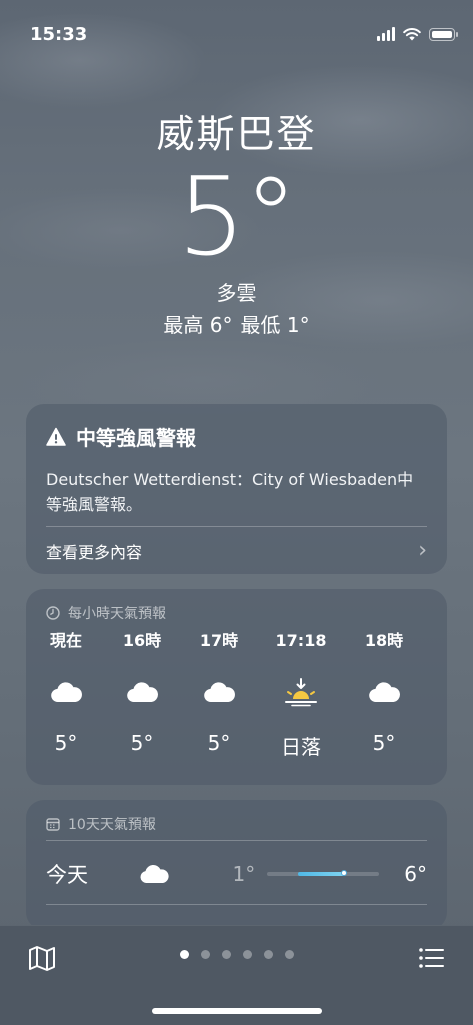 The height and width of the screenshot is (1025, 473). What do you see at coordinates (435, 641) in the screenshot?
I see `hour-label: 1` at bounding box center [435, 641].